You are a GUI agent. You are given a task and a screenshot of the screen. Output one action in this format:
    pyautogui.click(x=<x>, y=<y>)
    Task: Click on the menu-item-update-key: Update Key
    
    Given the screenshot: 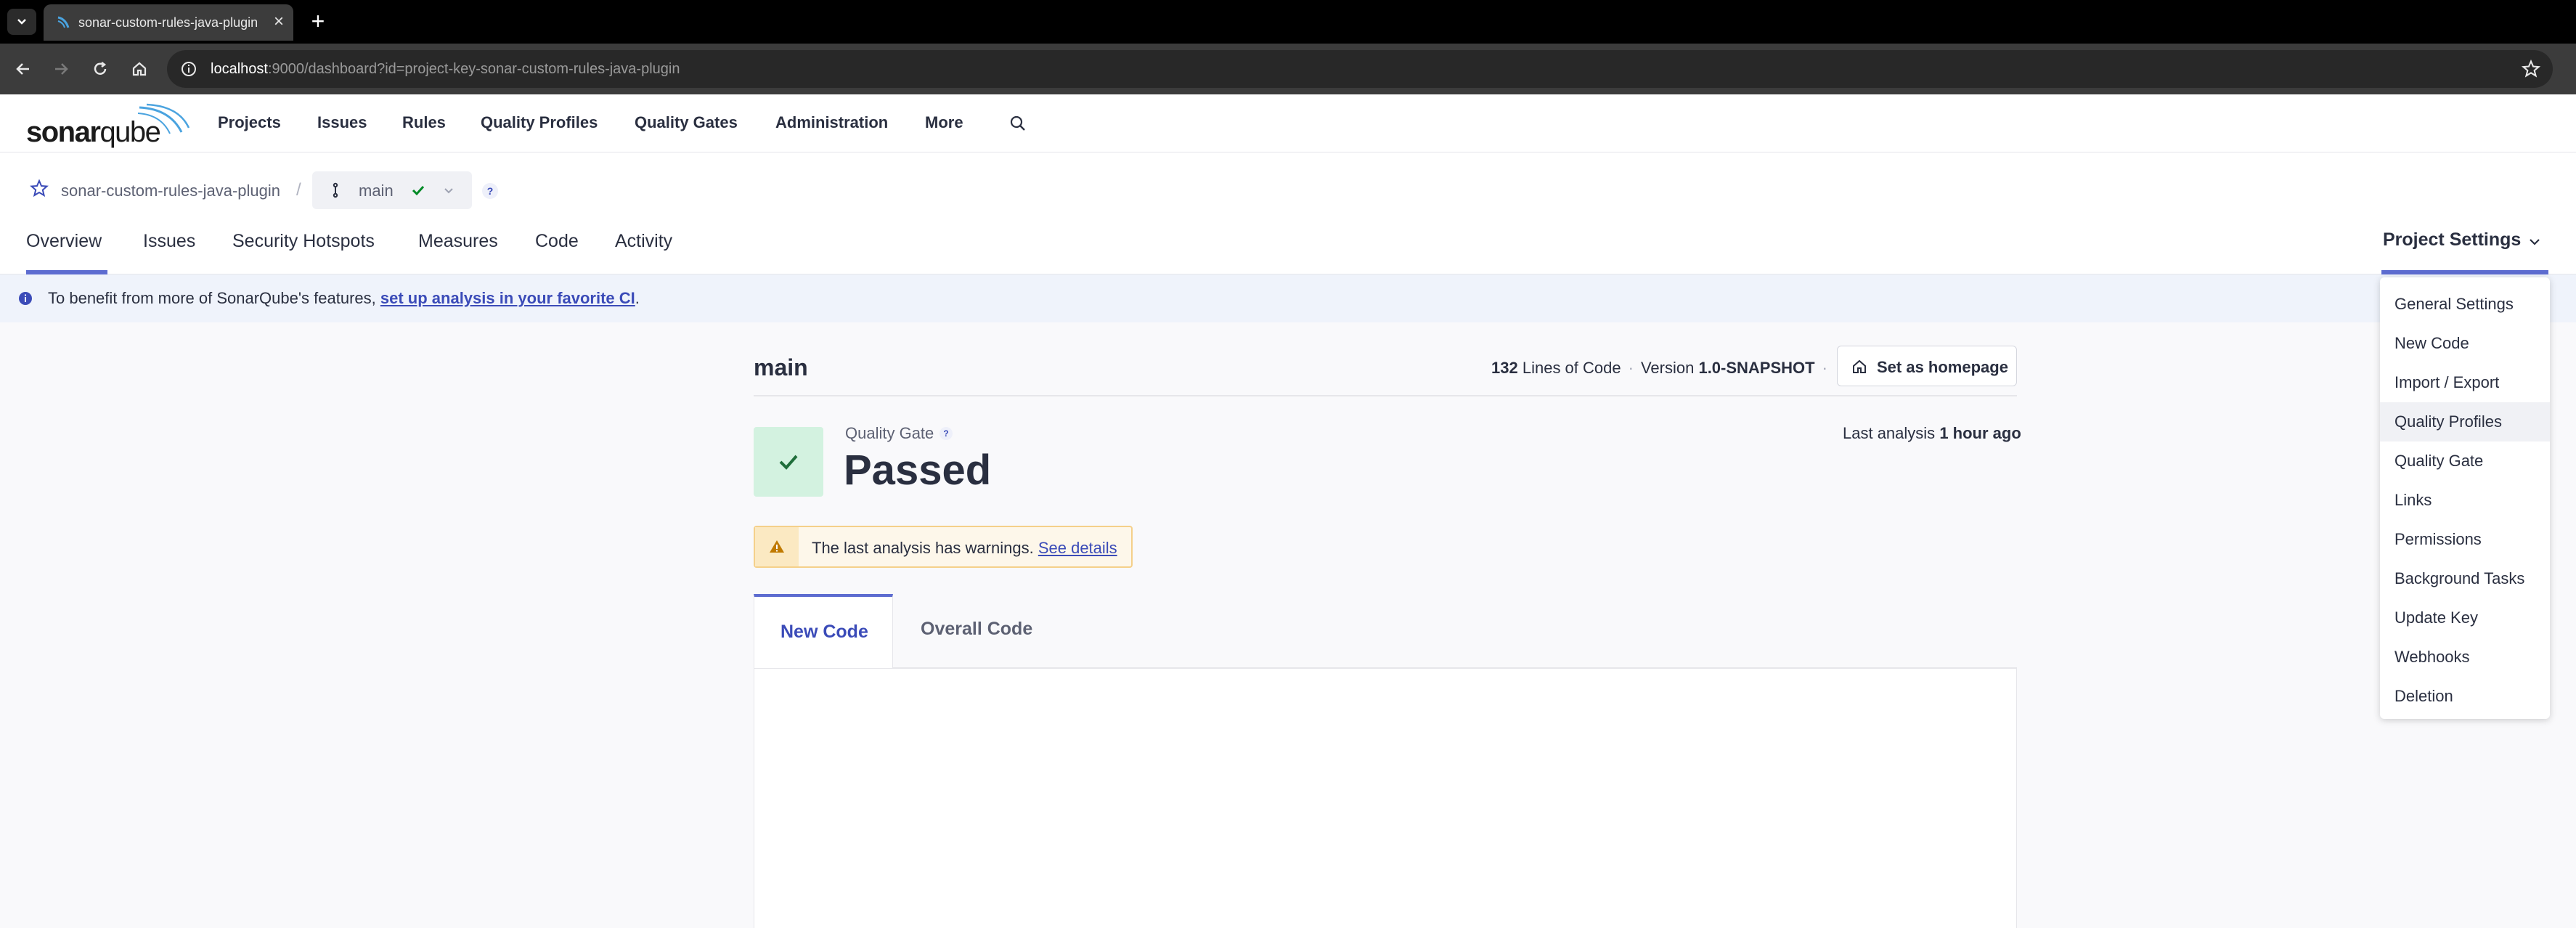 What is the action you would take?
    pyautogui.click(x=2465, y=618)
    